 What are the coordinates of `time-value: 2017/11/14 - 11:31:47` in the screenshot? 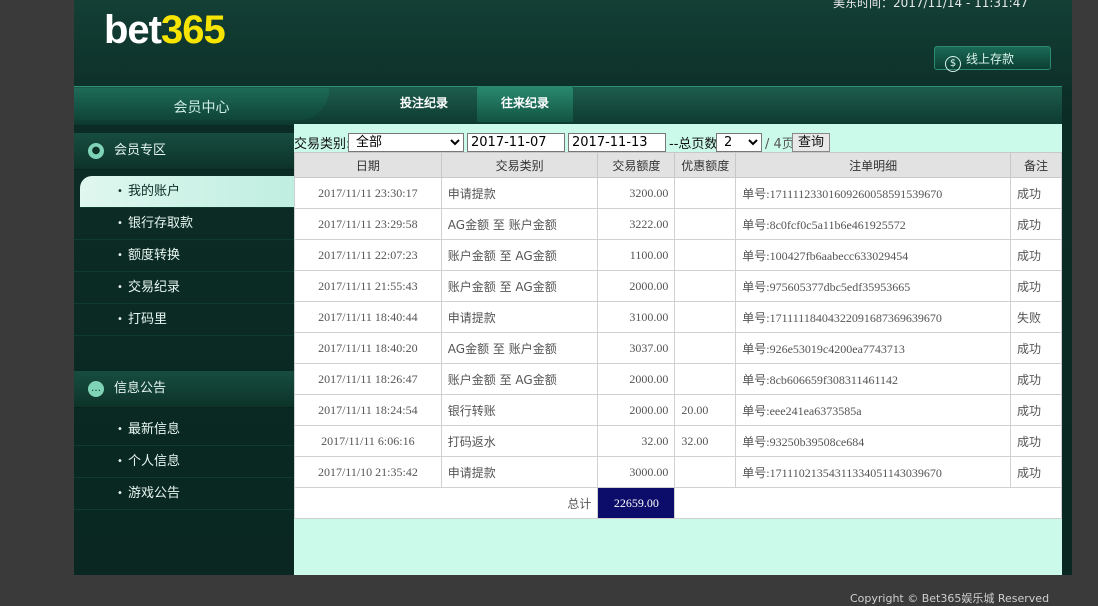 It's located at (960, 5).